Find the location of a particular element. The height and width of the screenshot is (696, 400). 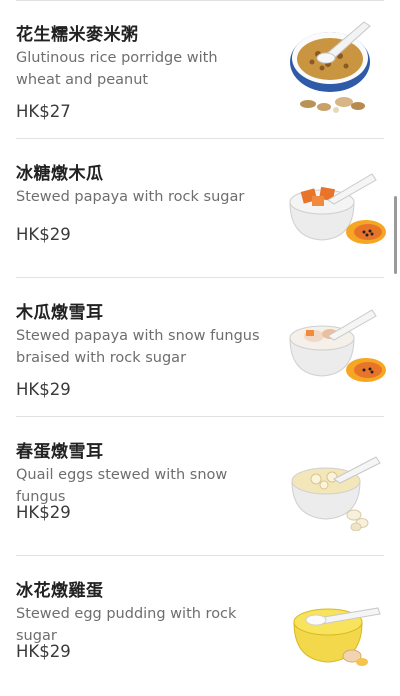

menu-item-description: Stewed egg pudding with rock sugar is located at coordinates (126, 625).